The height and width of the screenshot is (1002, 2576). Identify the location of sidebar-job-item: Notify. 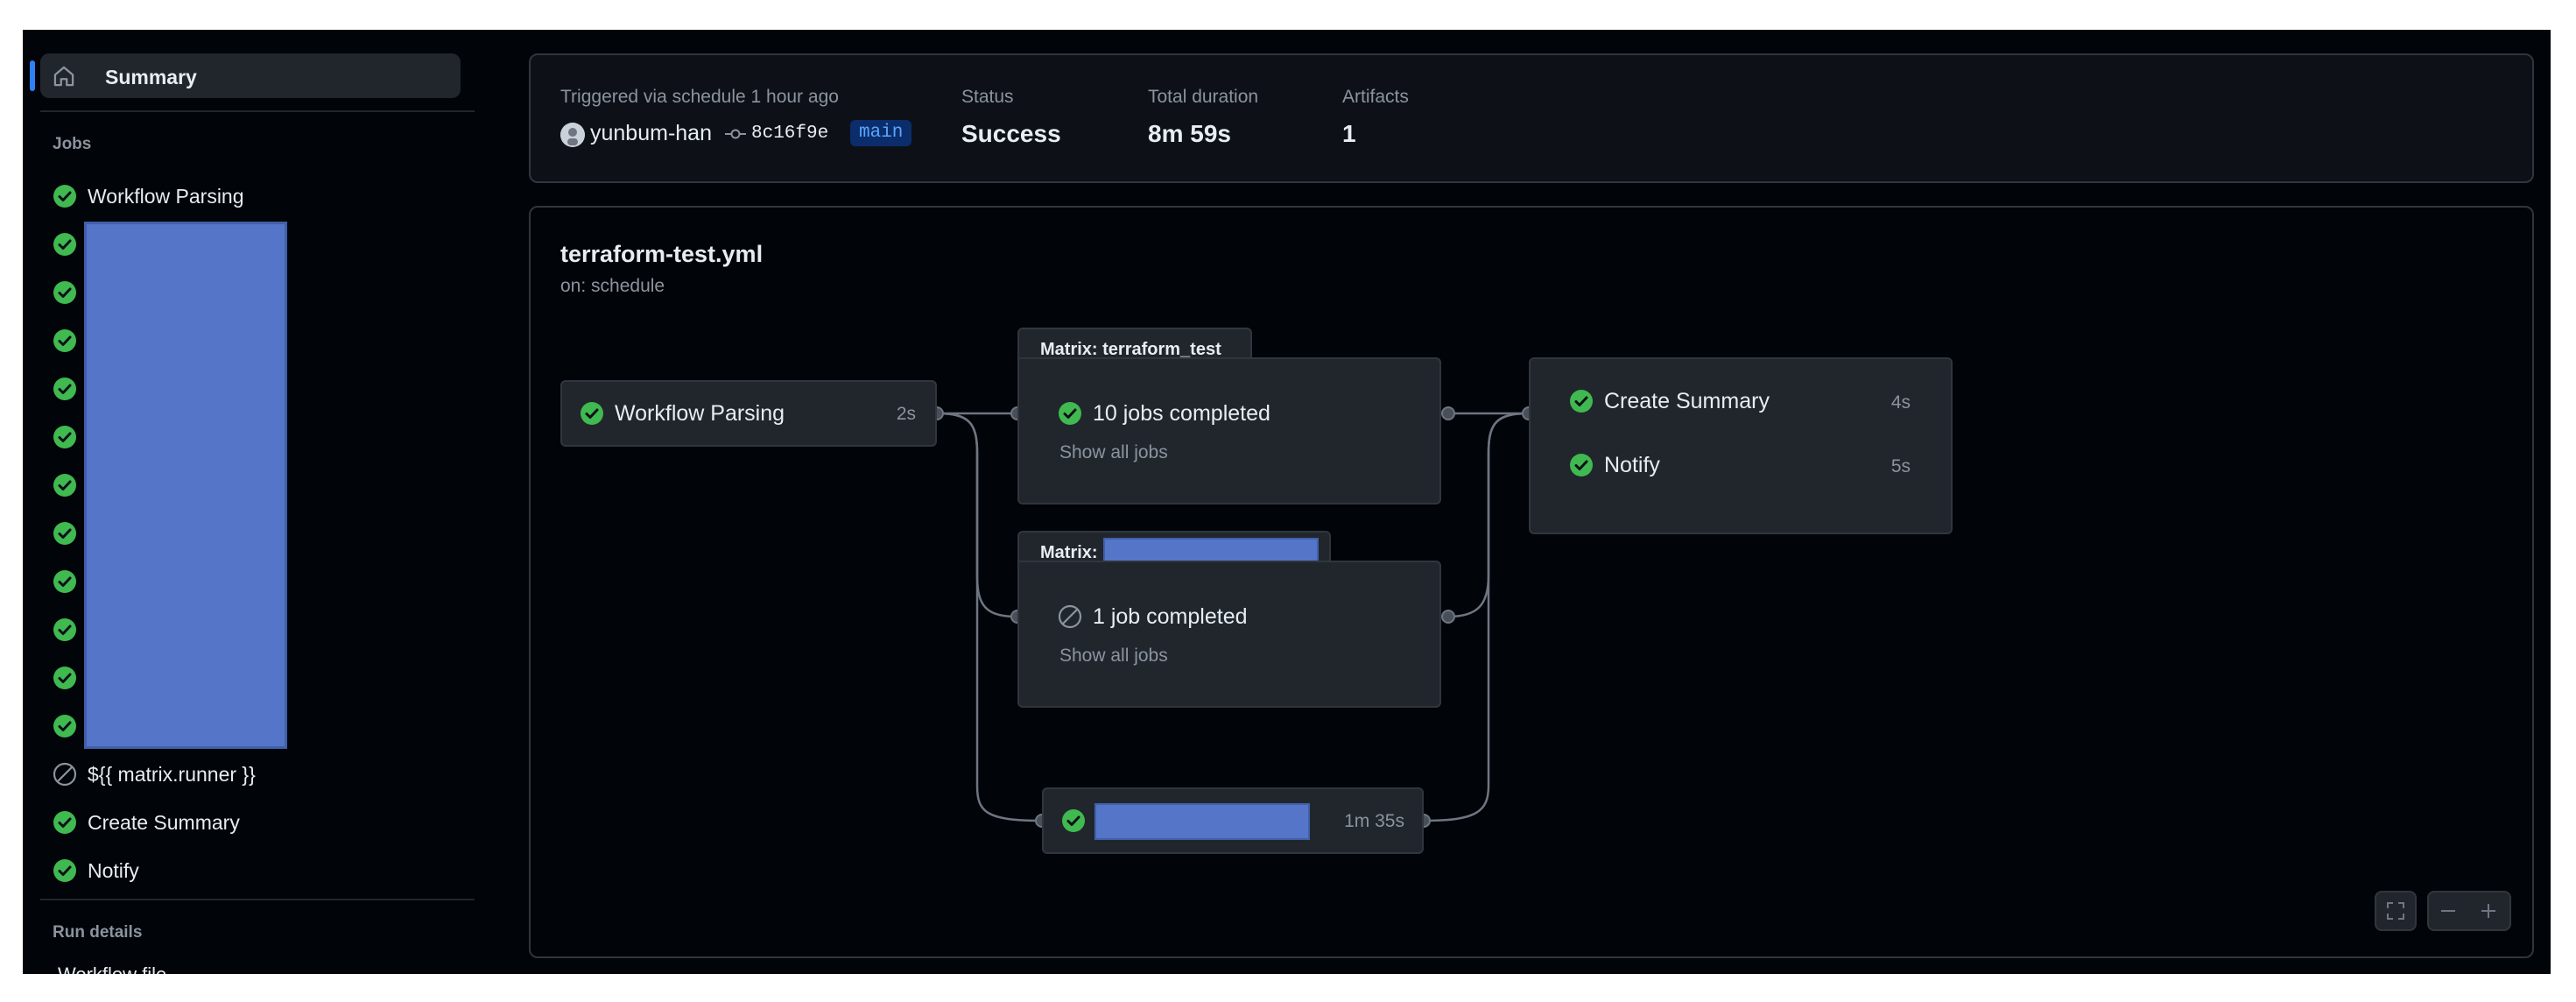
(96, 870).